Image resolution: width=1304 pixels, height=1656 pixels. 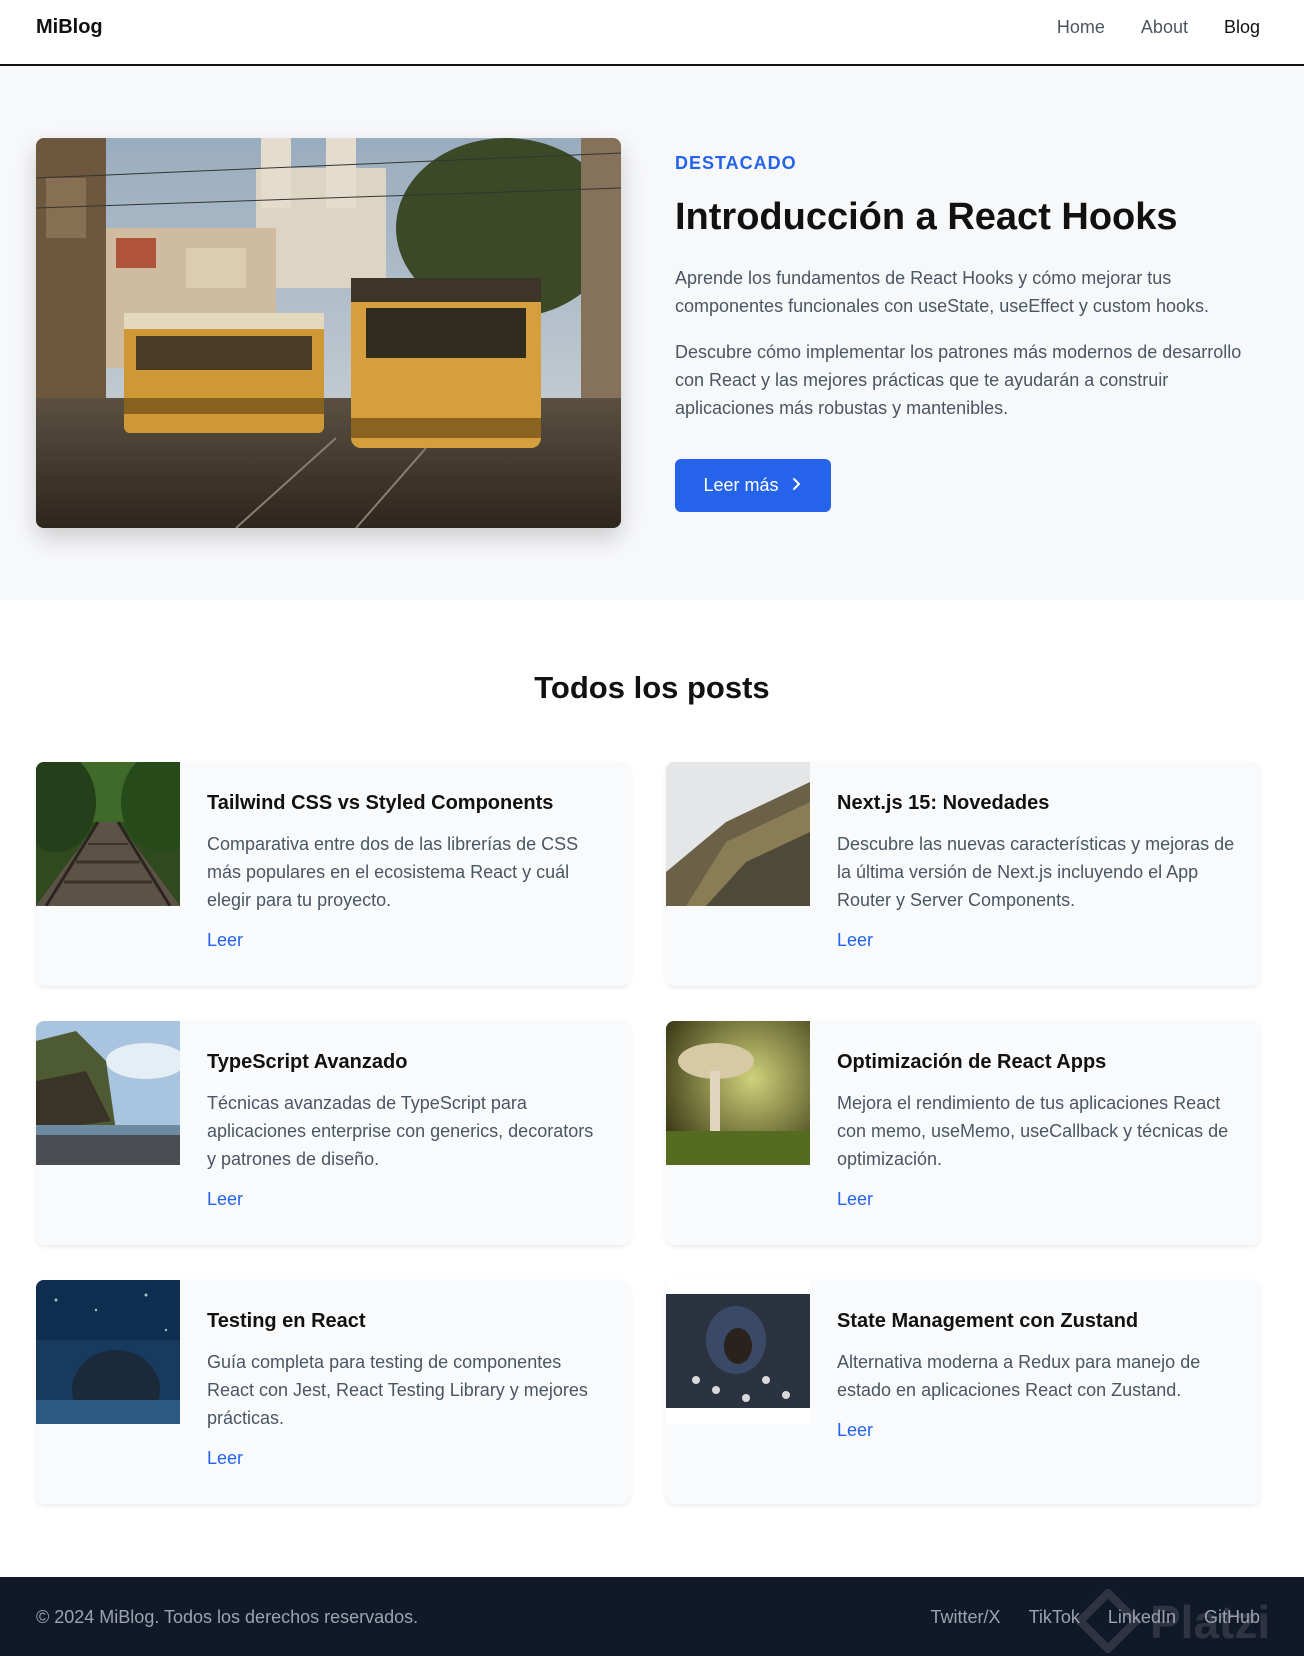 I want to click on nav-link-home: Home, so click(x=1081, y=27).